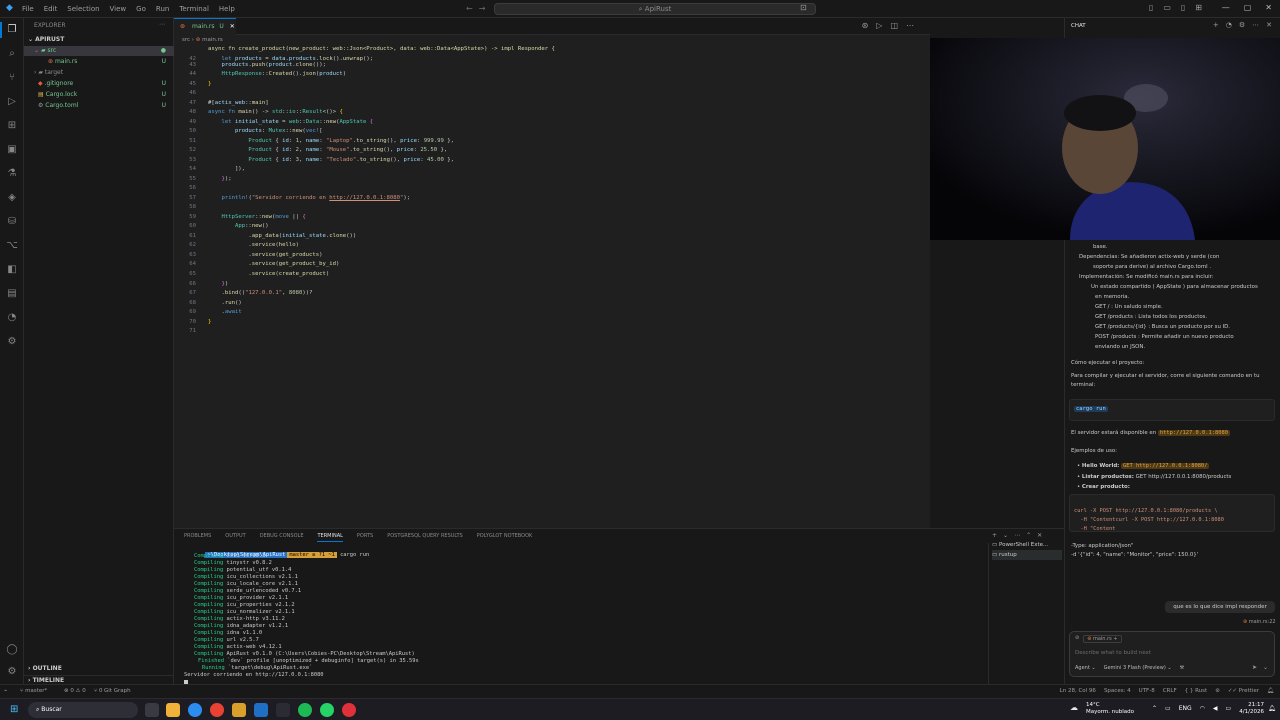  Describe the element at coordinates (1147, 691) in the screenshot. I see `encoding: UTF-8` at that location.